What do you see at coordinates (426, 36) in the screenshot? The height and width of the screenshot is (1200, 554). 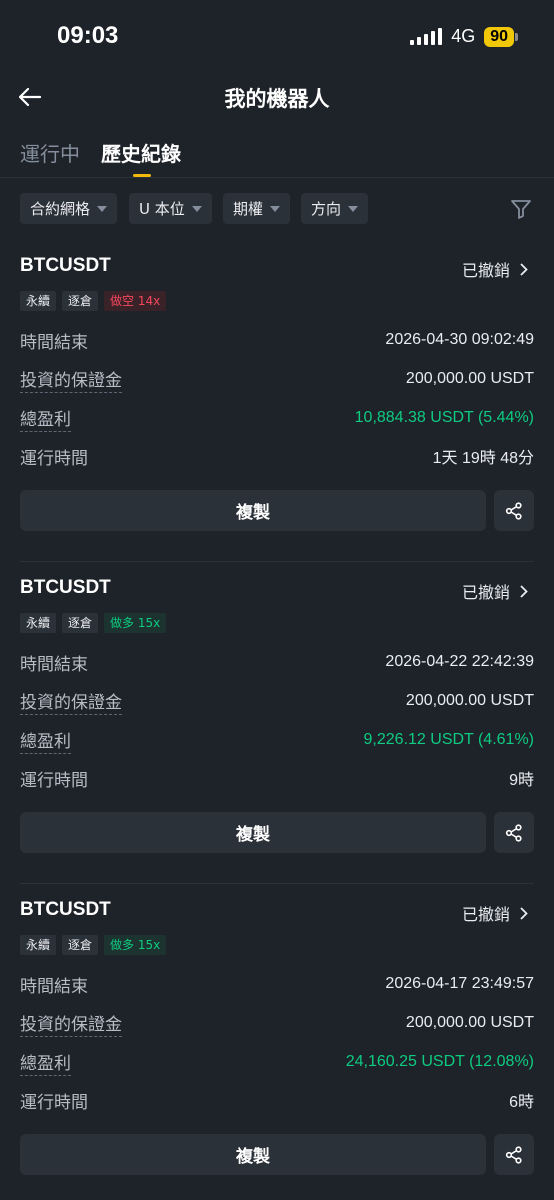 I see `signal-icon` at bounding box center [426, 36].